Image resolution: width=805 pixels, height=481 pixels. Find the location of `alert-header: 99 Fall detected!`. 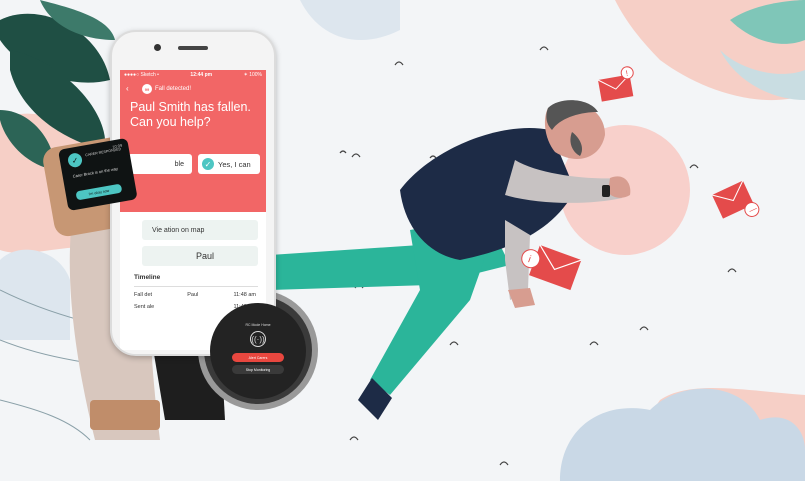

alert-header: 99 Fall detected! is located at coordinates (166, 89).